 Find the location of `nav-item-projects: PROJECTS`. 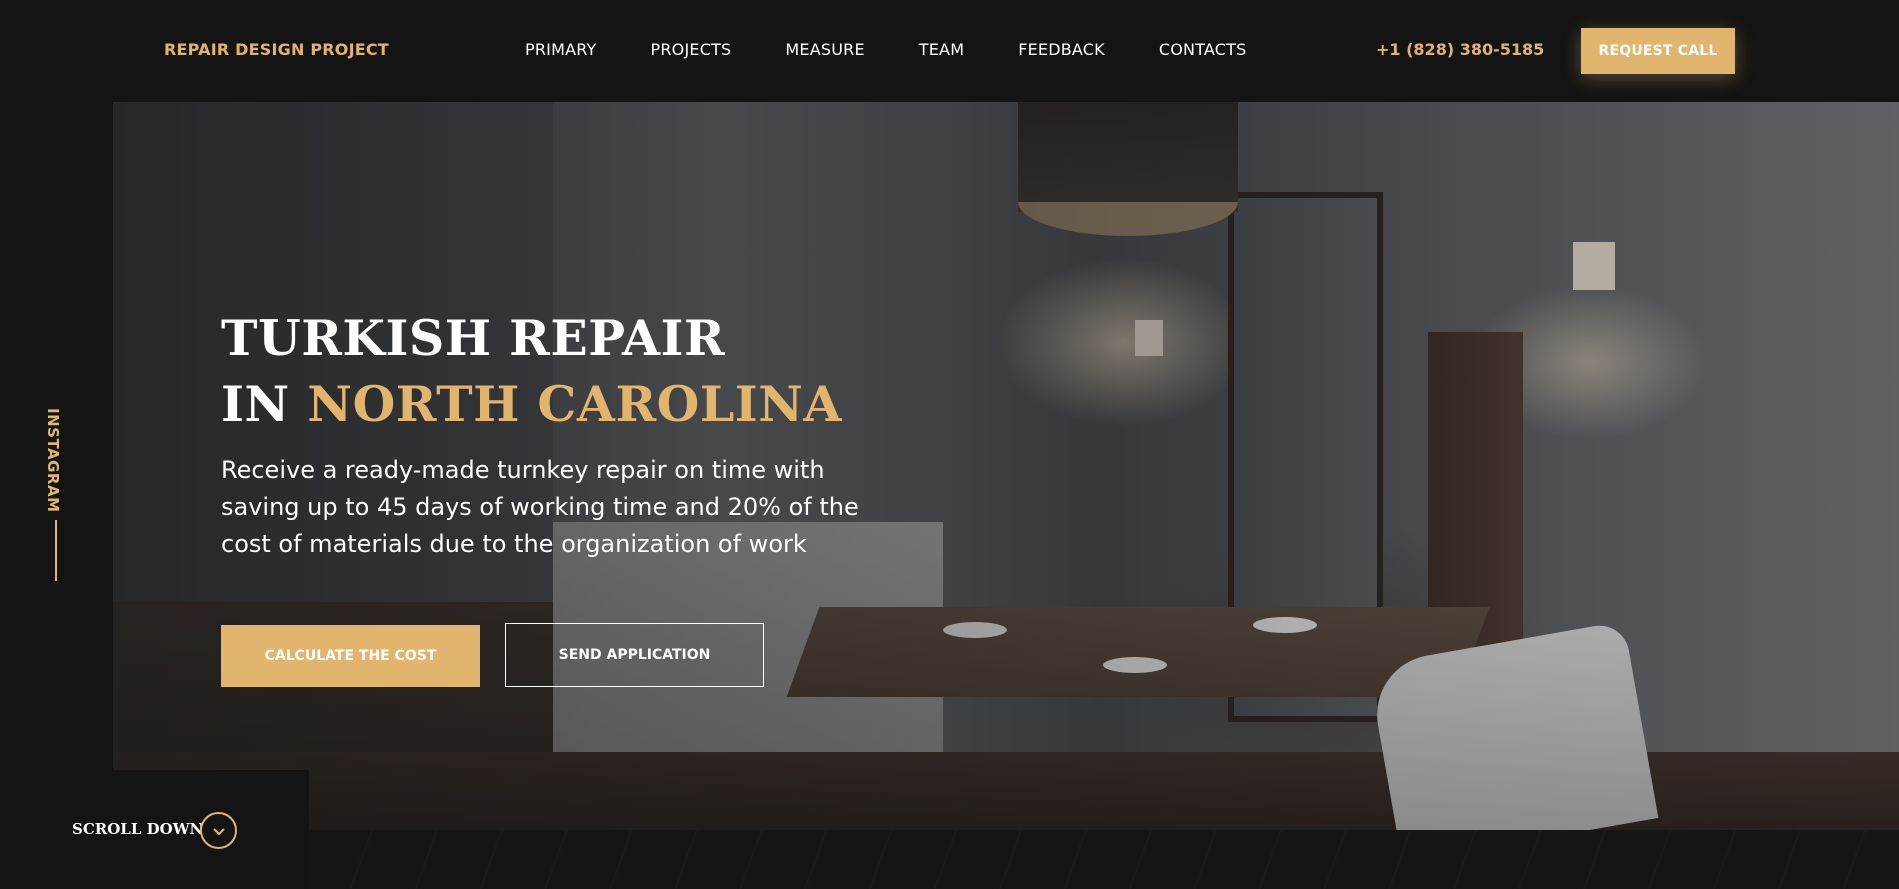

nav-item-projects: PROJECTS is located at coordinates (691, 49).